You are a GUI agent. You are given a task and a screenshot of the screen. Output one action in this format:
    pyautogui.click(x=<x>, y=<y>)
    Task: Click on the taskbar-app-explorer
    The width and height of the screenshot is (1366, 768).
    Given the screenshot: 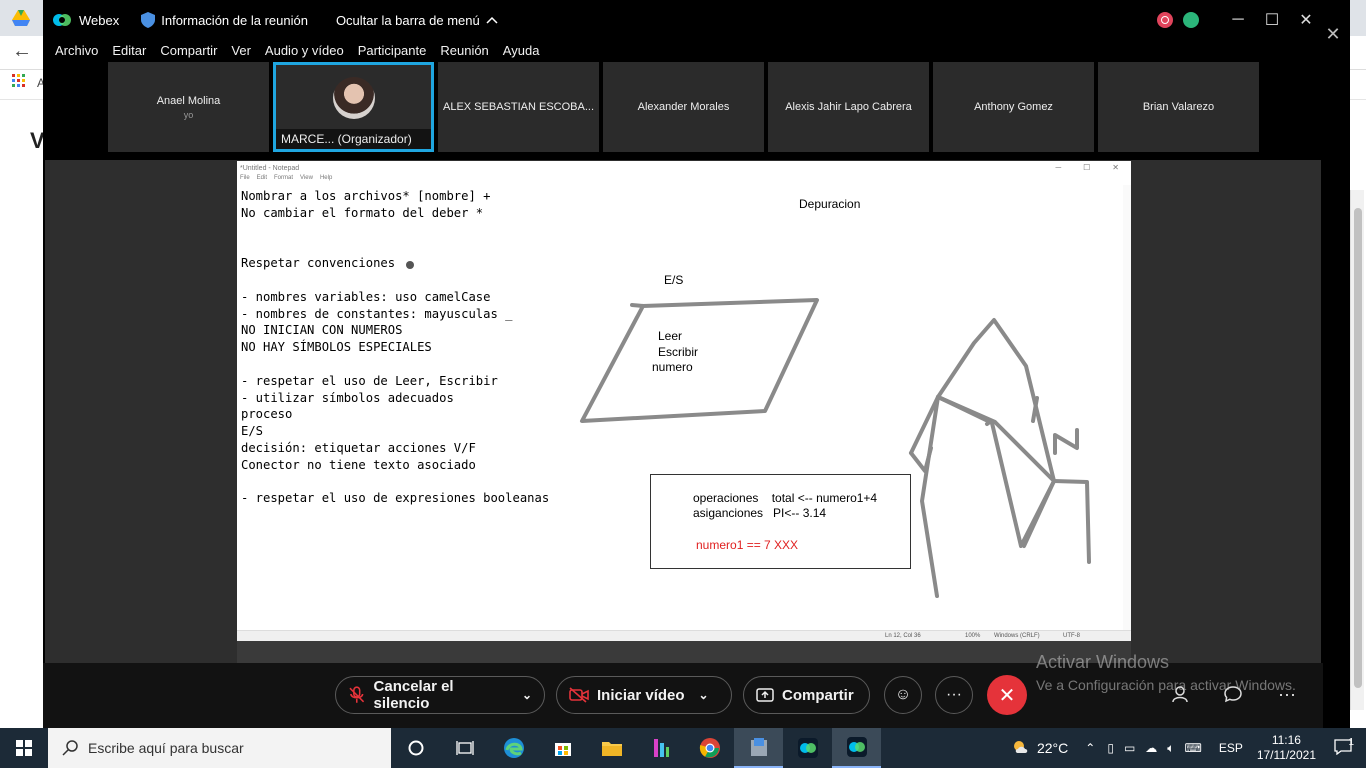 What is the action you would take?
    pyautogui.click(x=611, y=748)
    